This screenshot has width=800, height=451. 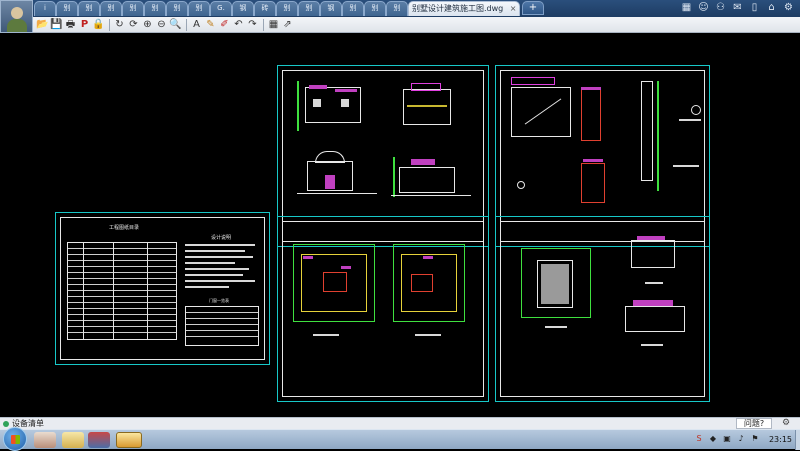 What do you see at coordinates (42, 24) in the screenshot?
I see `open-folder-icon: 📂` at bounding box center [42, 24].